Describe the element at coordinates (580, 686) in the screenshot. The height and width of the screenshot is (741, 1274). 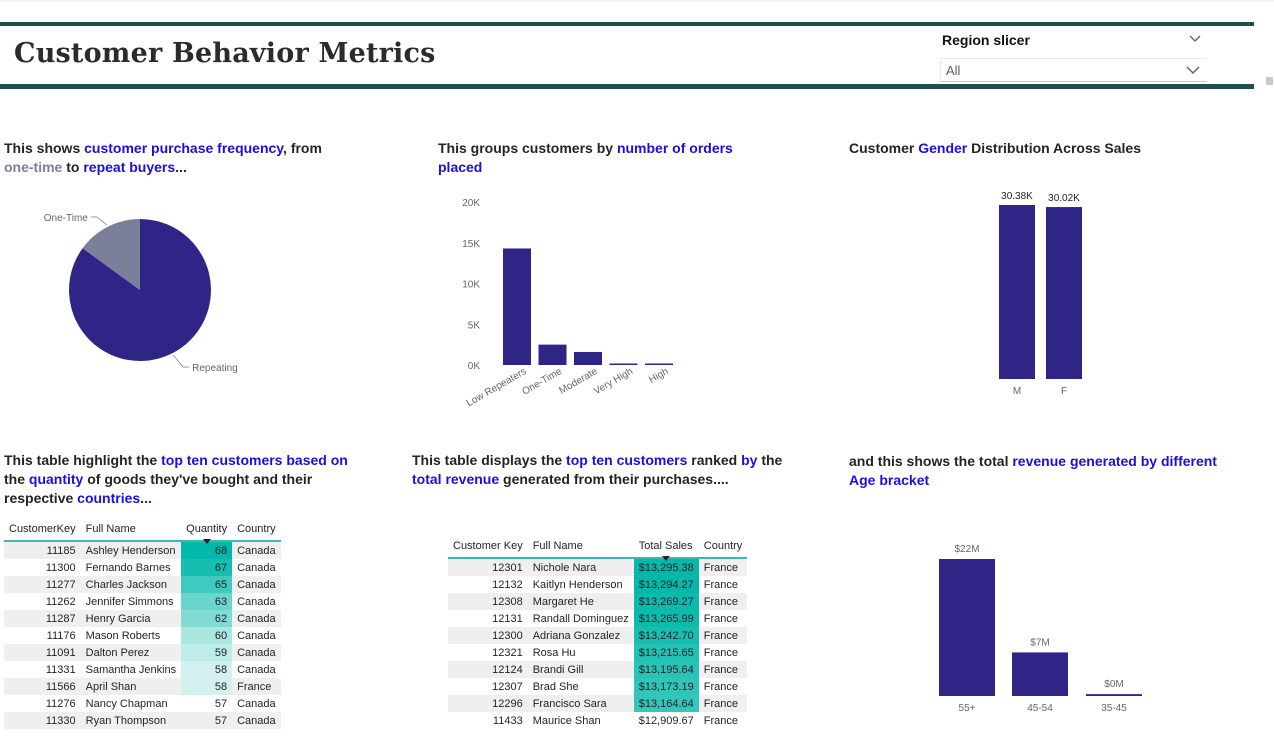
I see `full-name-cell: Brad She` at that location.